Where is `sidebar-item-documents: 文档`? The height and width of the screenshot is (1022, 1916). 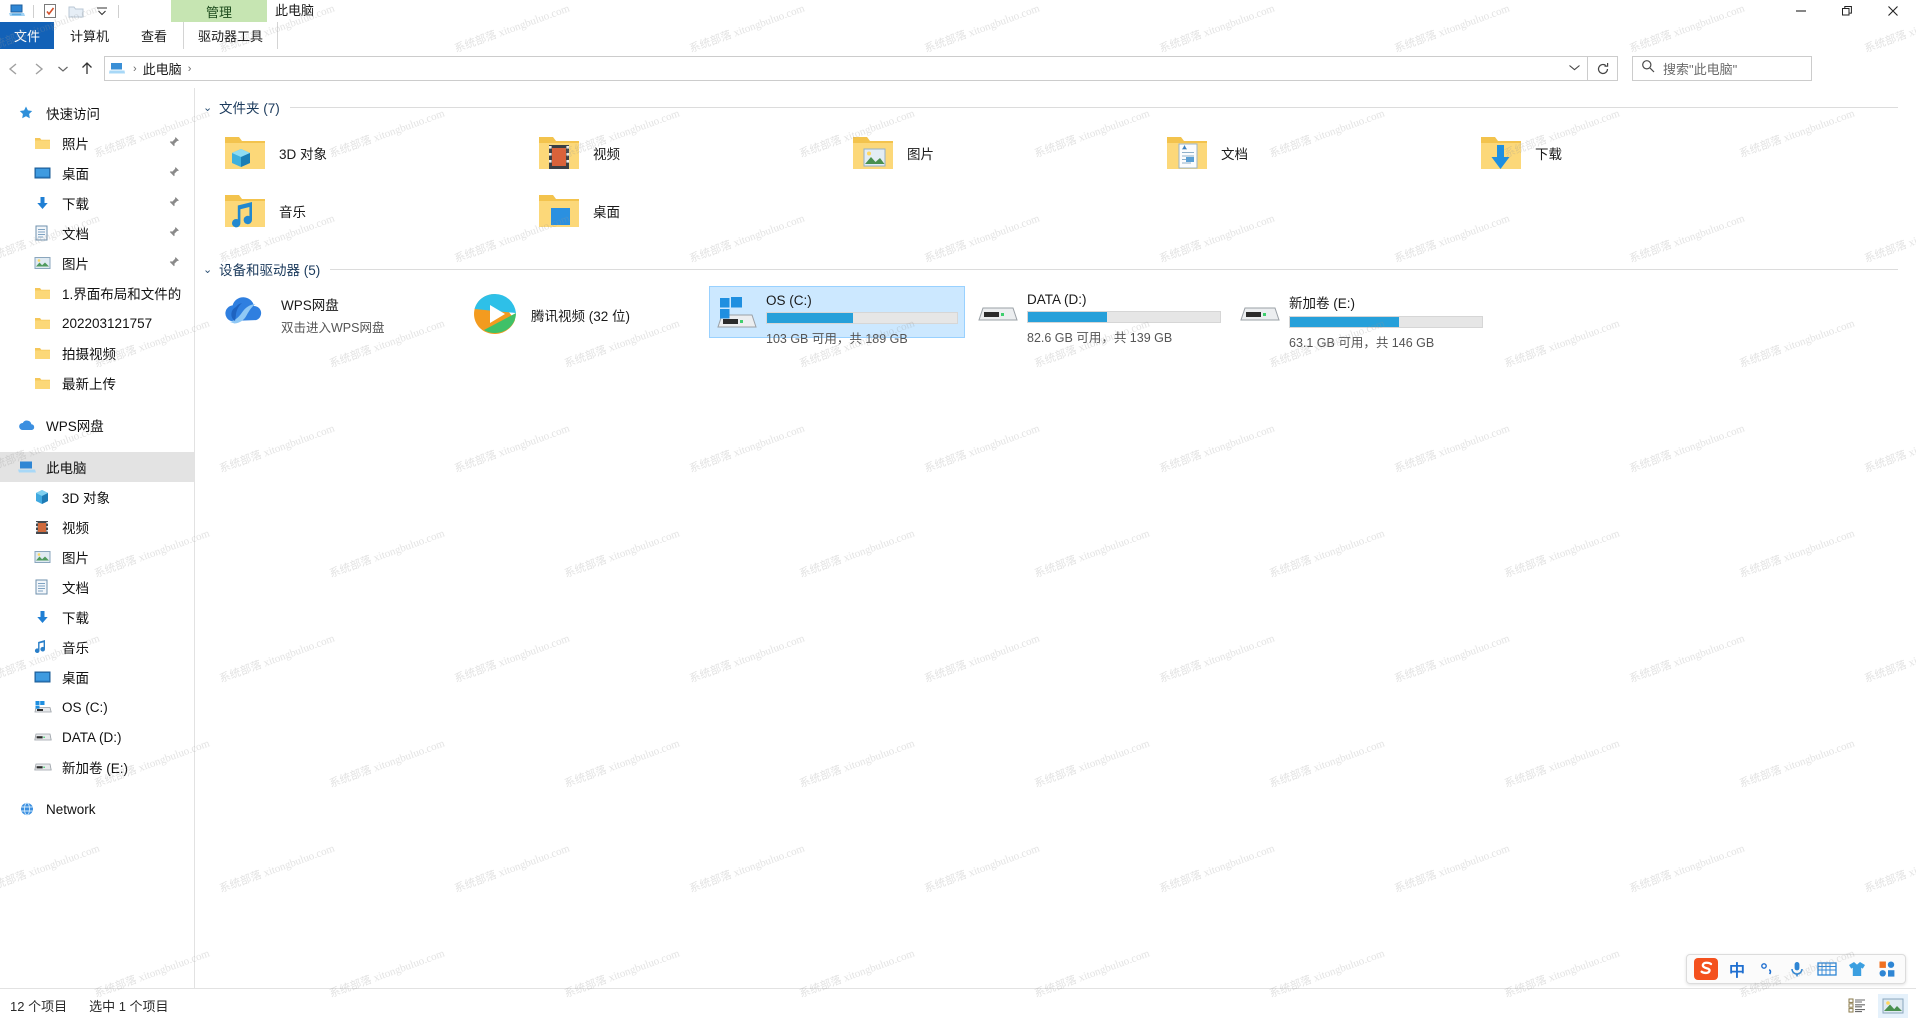 sidebar-item-documents: 文档 is located at coordinates (97, 233).